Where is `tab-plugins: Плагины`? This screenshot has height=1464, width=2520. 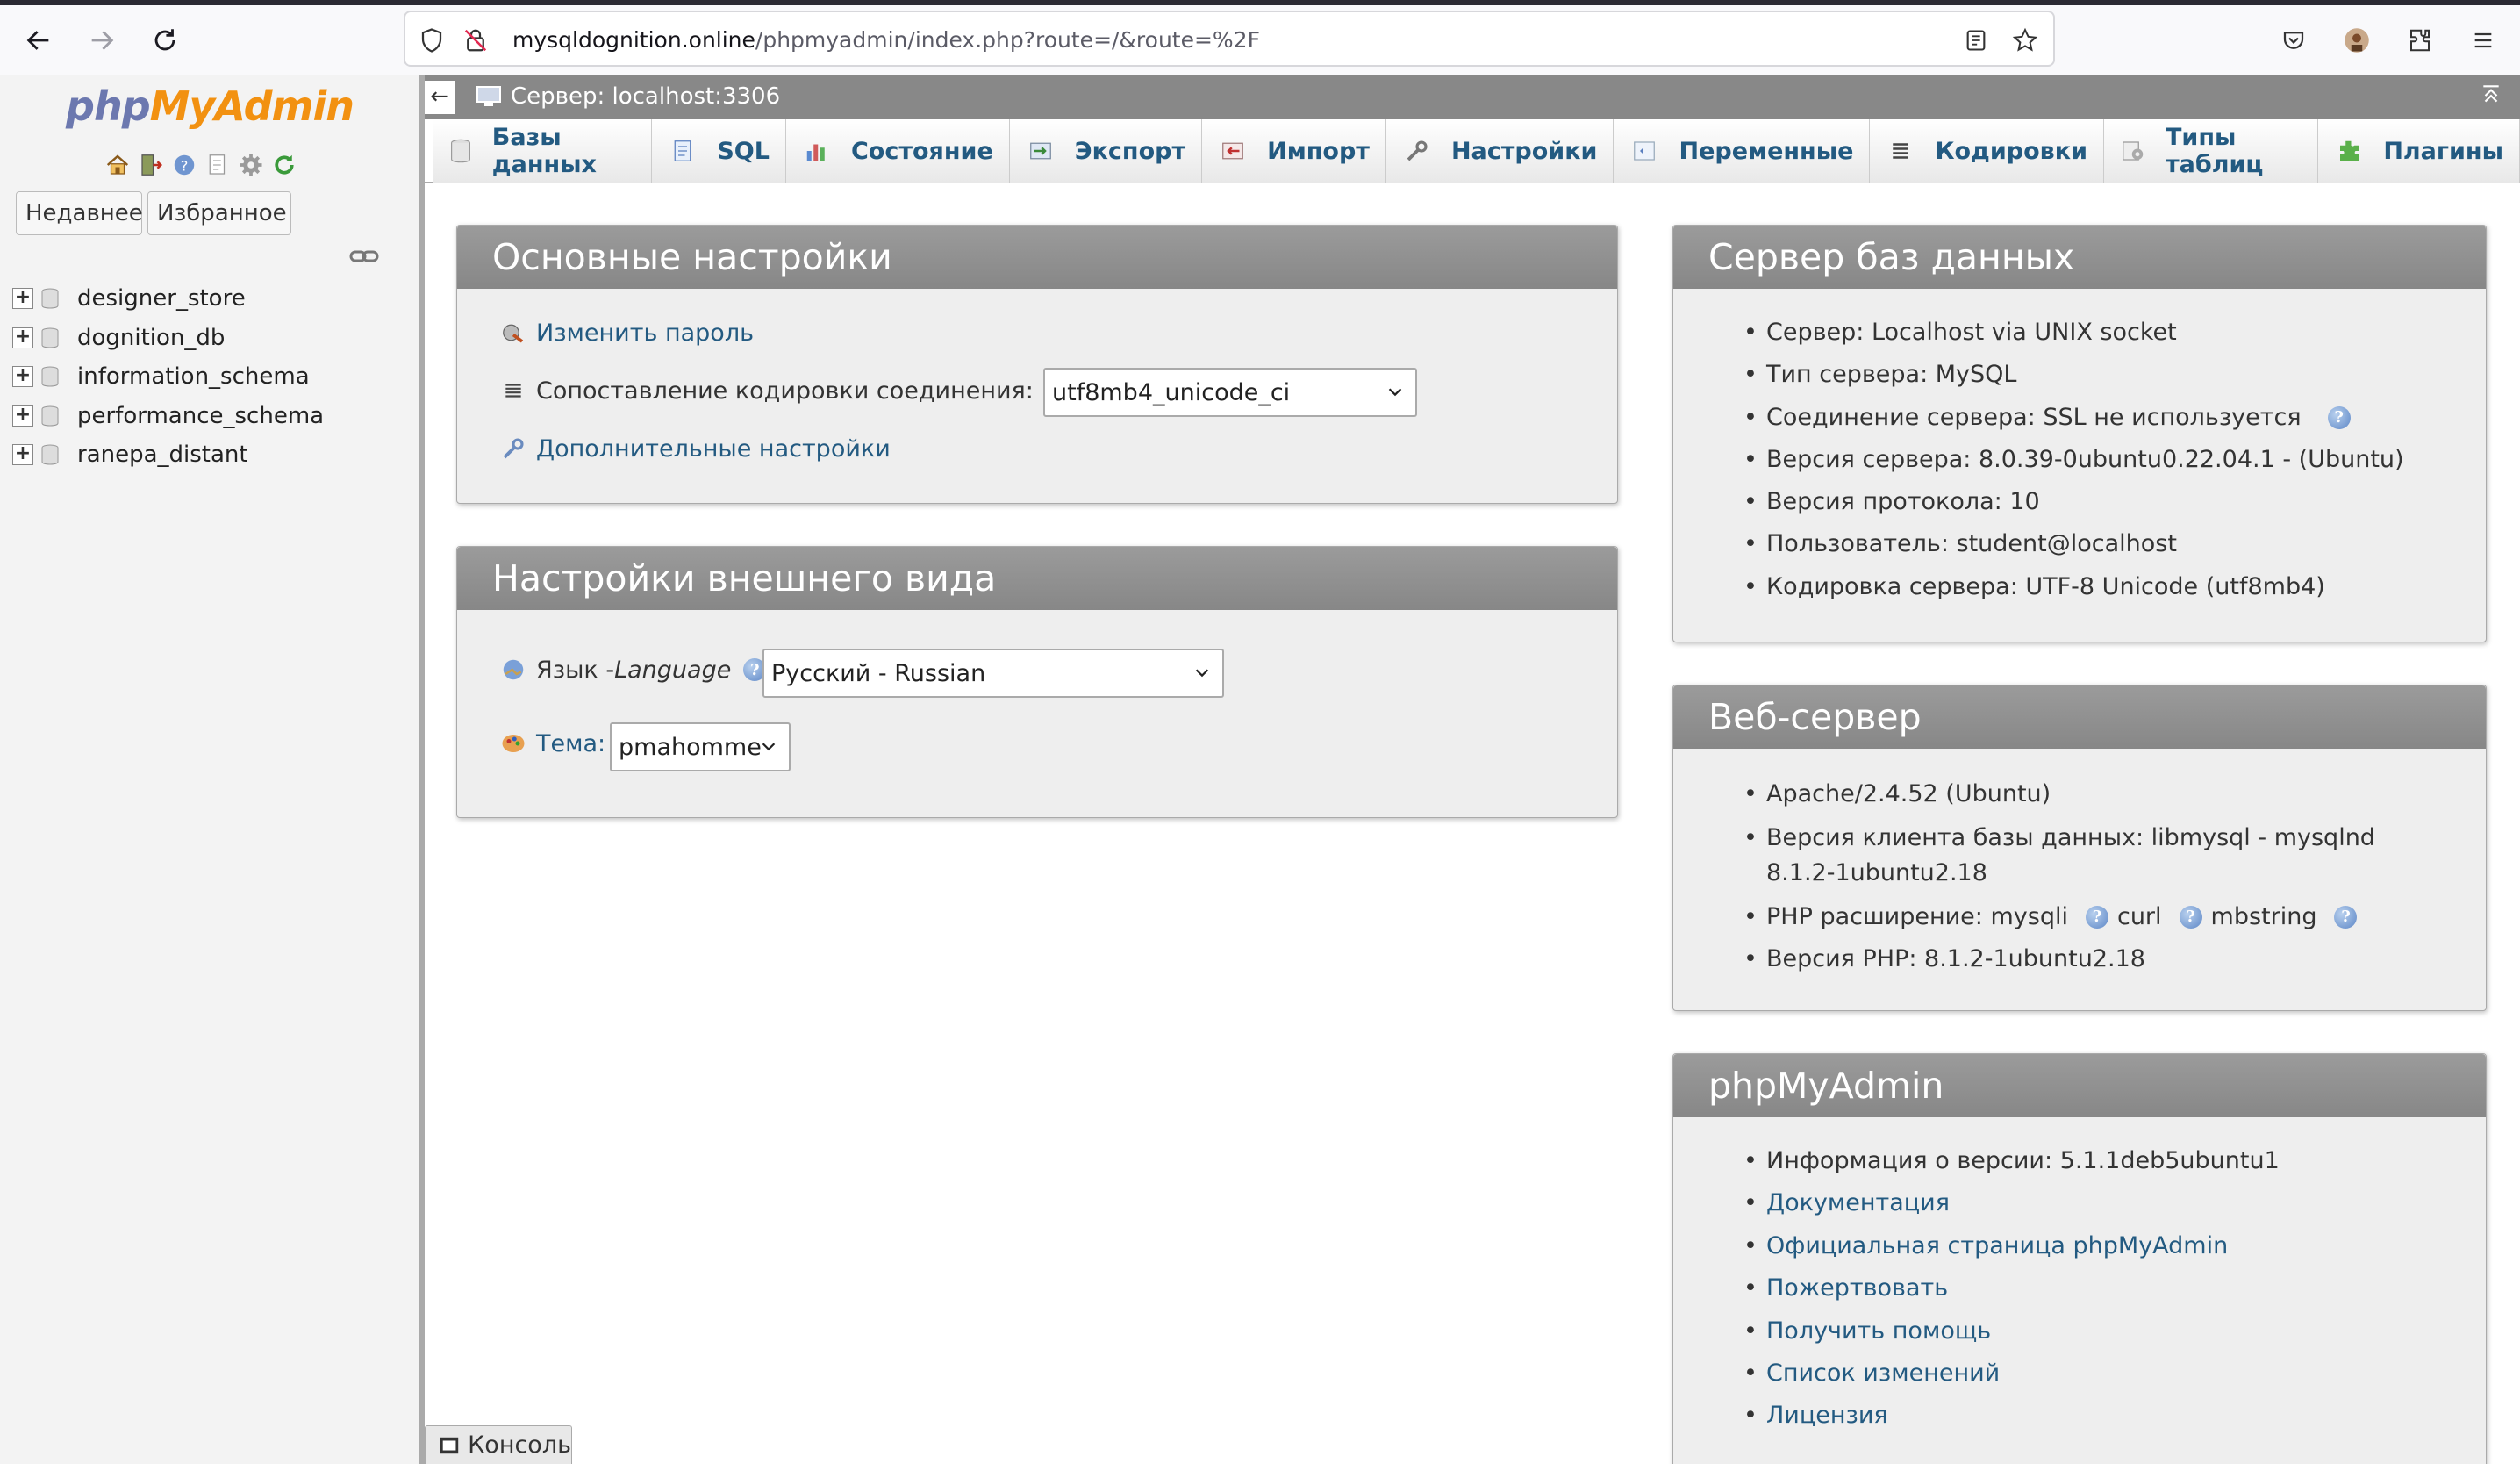 tab-plugins: Плагины is located at coordinates (2419, 151).